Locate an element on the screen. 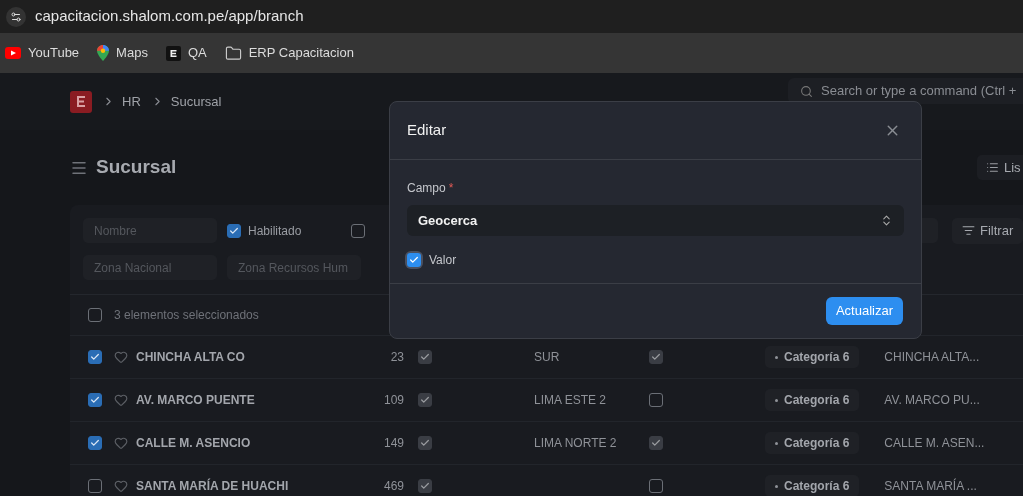 Image resolution: width=1023 pixels, height=496 pixels. branch-name: SANTA MARÍA DE HUACHI is located at coordinates (236, 486).